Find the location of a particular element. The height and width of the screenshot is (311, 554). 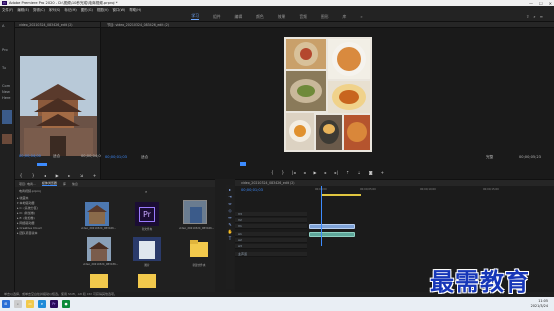

track-v1: V1 is located at coordinates (271, 226).